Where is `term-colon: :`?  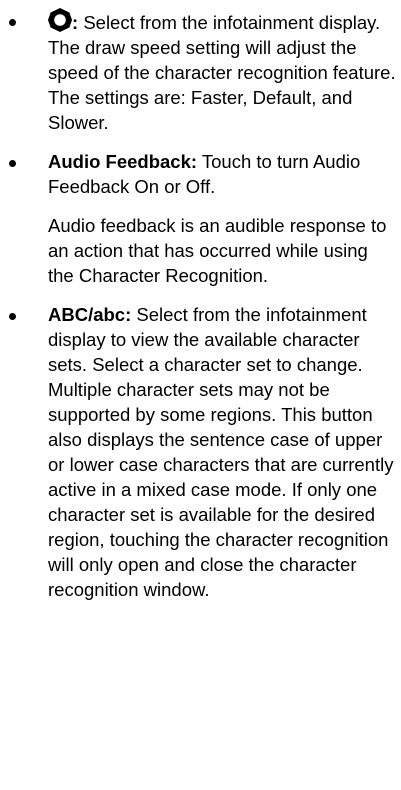
term-colon: : is located at coordinates (75, 22).